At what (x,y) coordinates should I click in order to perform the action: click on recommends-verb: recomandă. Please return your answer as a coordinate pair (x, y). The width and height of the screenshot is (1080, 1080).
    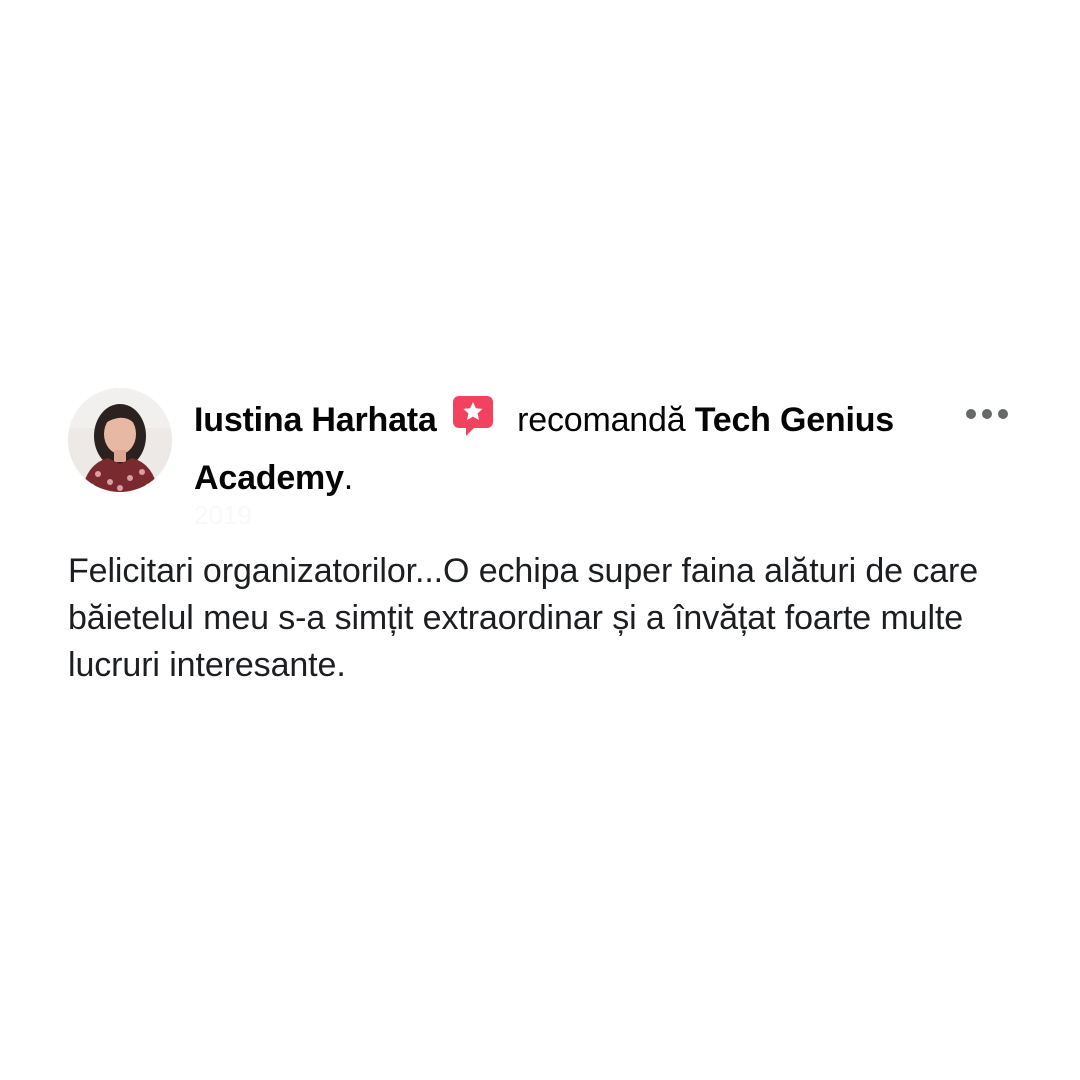
    Looking at the image, I should click on (601, 420).